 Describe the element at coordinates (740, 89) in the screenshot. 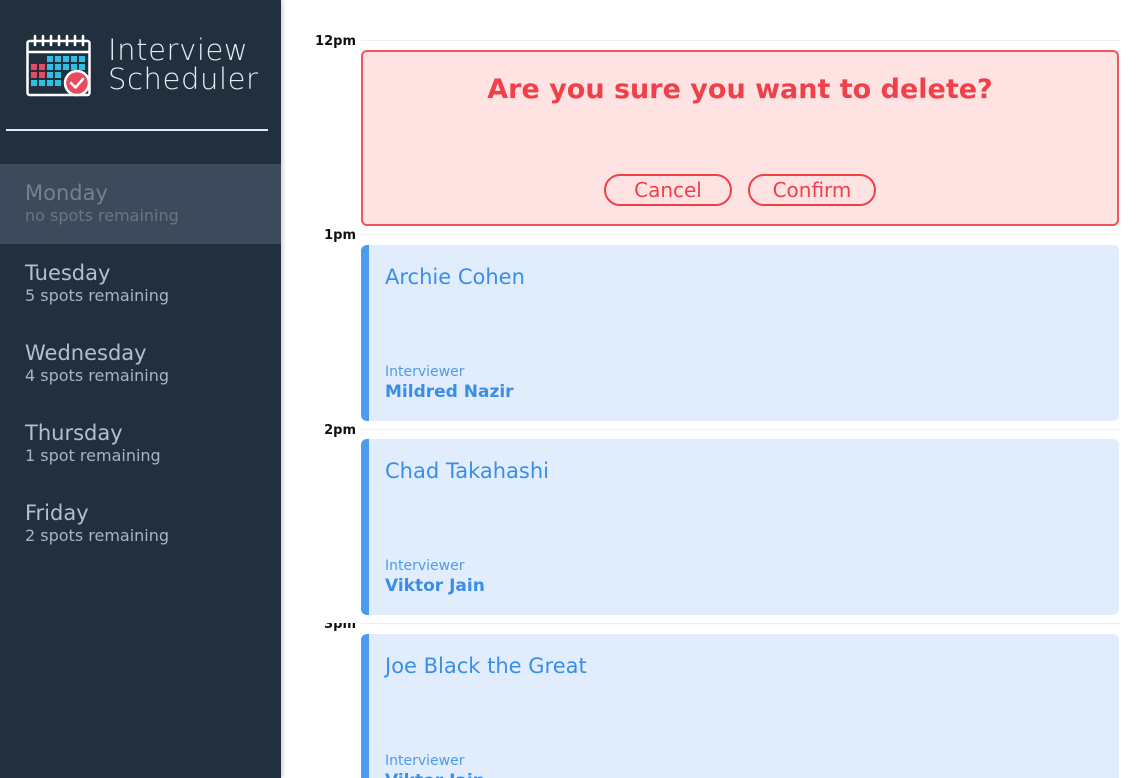

I see `confirm-message: Are you sure you want to delete?` at that location.